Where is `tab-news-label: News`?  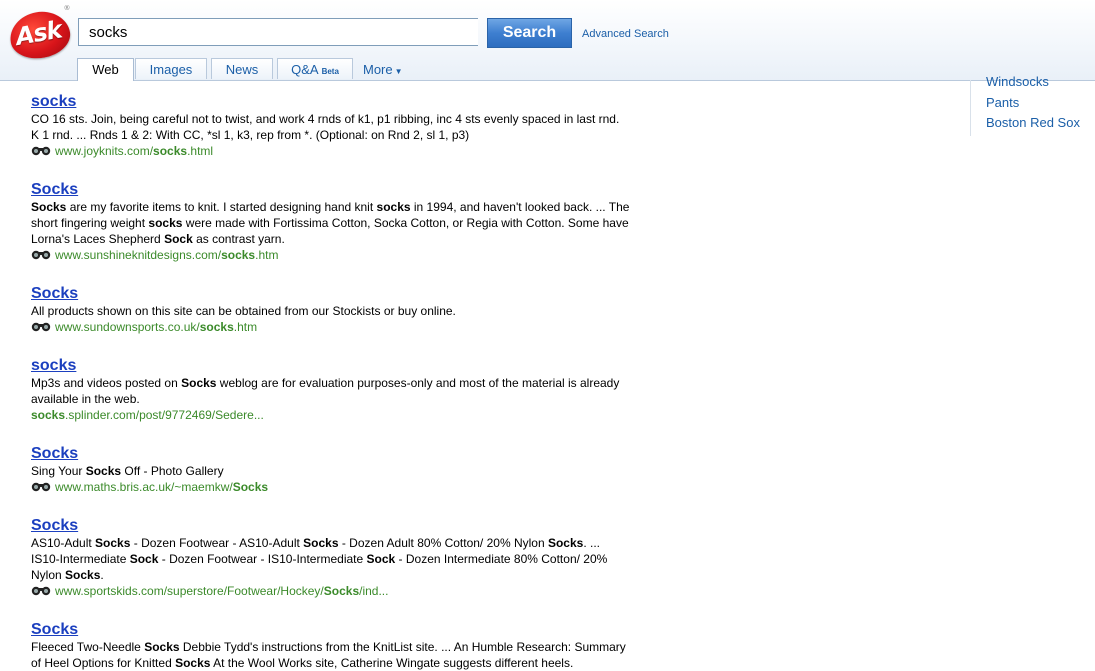 tab-news-label: News is located at coordinates (242, 69).